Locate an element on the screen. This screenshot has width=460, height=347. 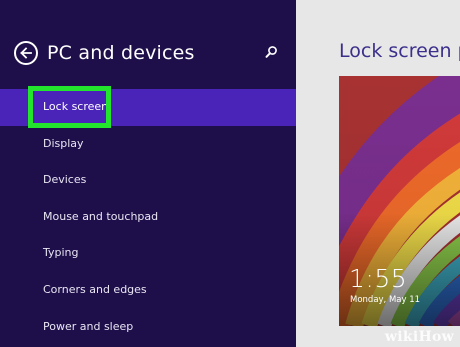
nav-item-mouse-and-touchpad: Mouse and touchpad is located at coordinates (148, 217).